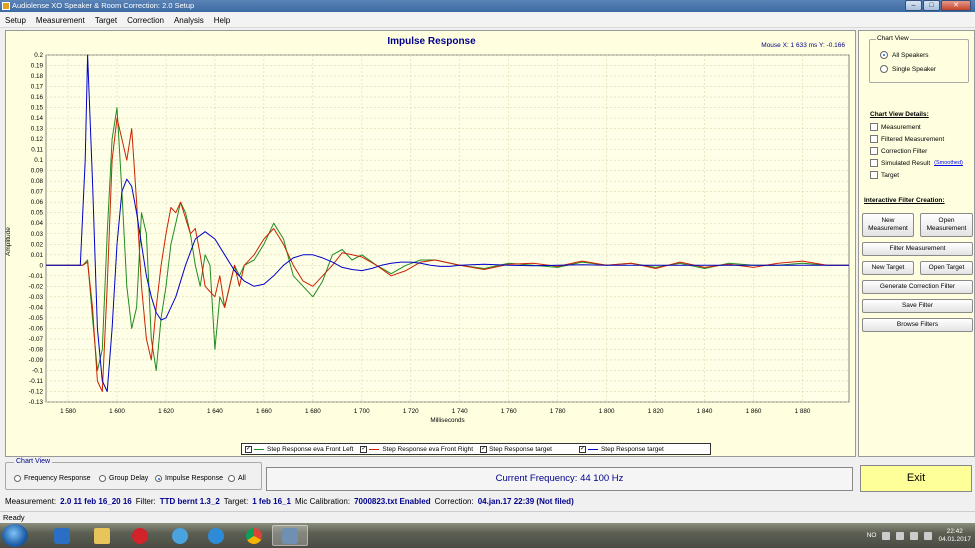 The height and width of the screenshot is (548, 975). Describe the element at coordinates (907, 139) in the screenshot. I see `checkbox-filtered-measurement: Filtered Measurement` at that location.